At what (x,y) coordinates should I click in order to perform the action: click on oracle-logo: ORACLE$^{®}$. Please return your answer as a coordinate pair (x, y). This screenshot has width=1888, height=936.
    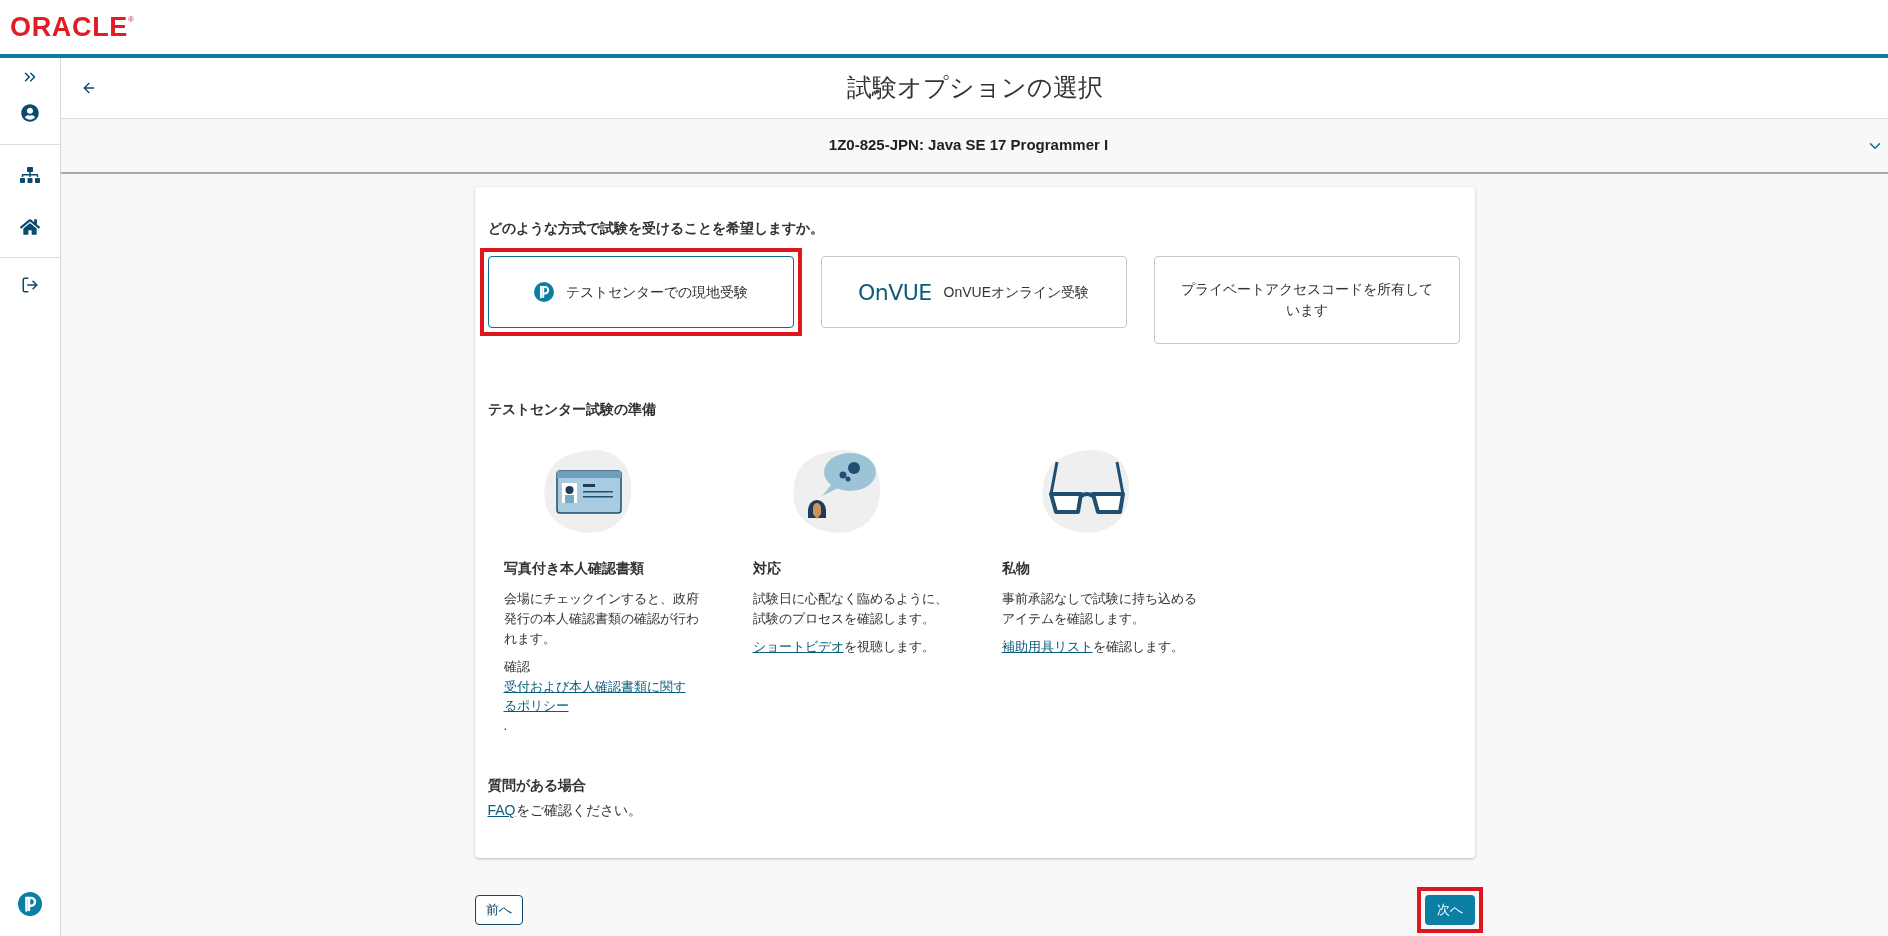
    Looking at the image, I should click on (72, 27).